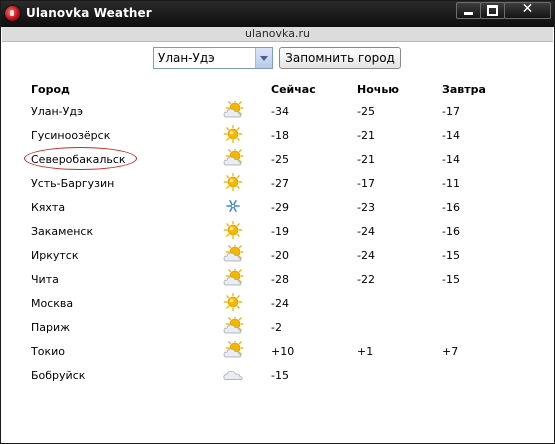 Image resolution: width=555 pixels, height=444 pixels. What do you see at coordinates (277, 34) in the screenshot?
I see `site-url: ulanovka.ru` at bounding box center [277, 34].